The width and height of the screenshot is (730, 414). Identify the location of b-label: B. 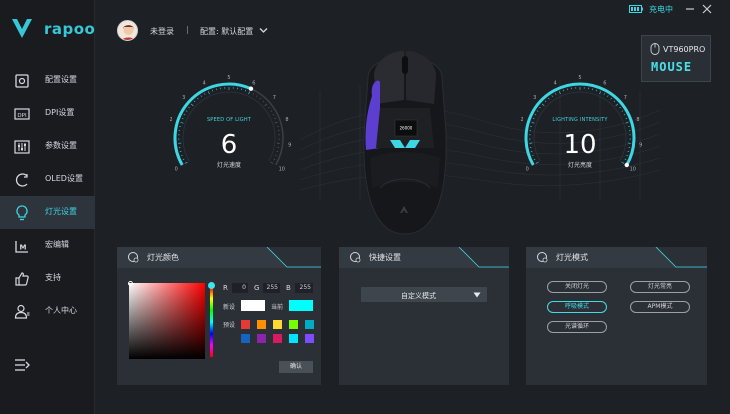
(288, 288).